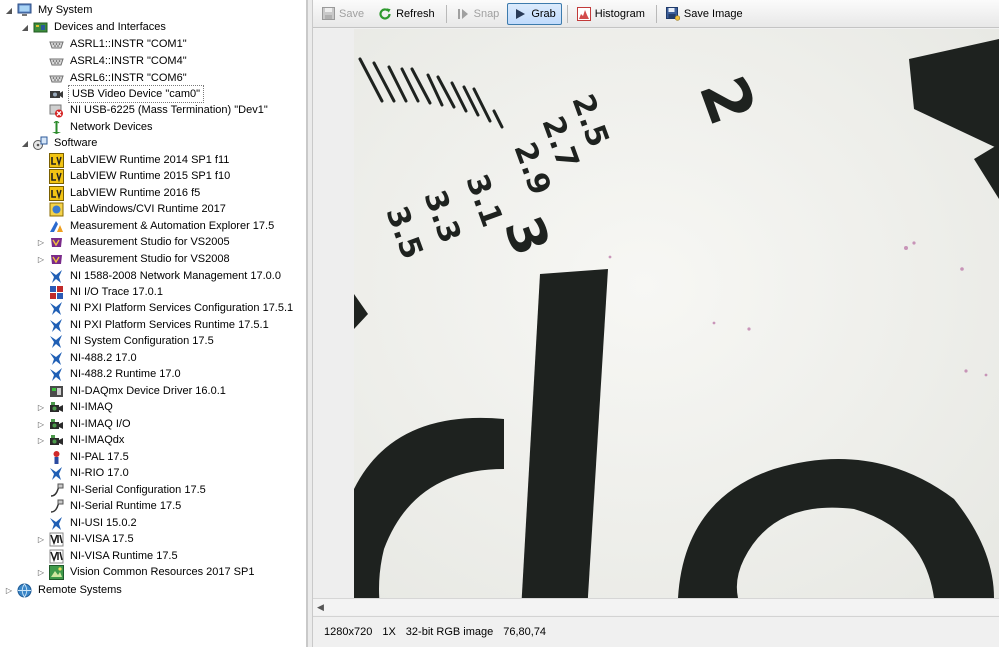  Describe the element at coordinates (75, 407) in the screenshot. I see `tree-item: ▷ NI-IMAQ` at that location.